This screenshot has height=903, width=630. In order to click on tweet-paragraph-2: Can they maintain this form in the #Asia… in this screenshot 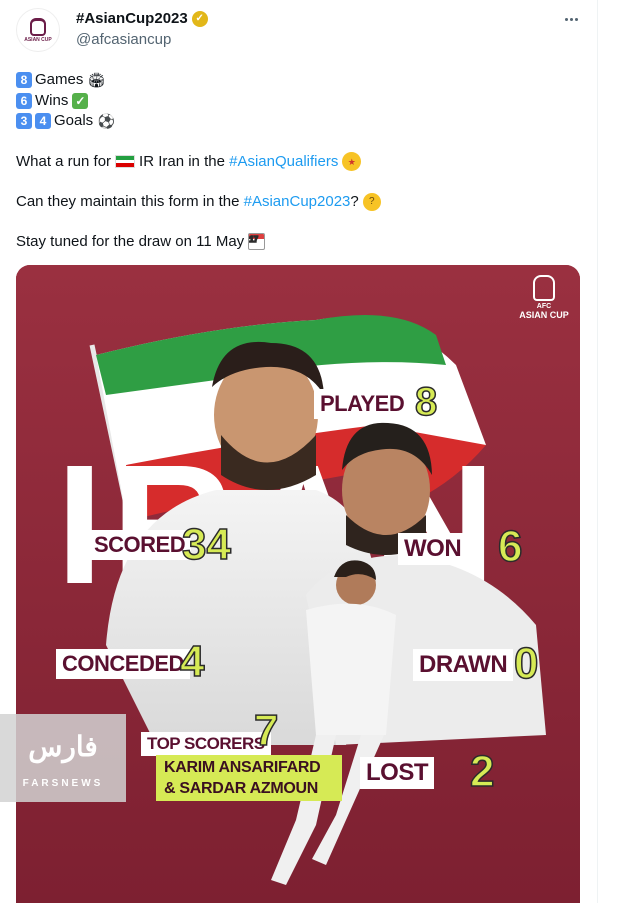, I will do `click(301, 202)`.